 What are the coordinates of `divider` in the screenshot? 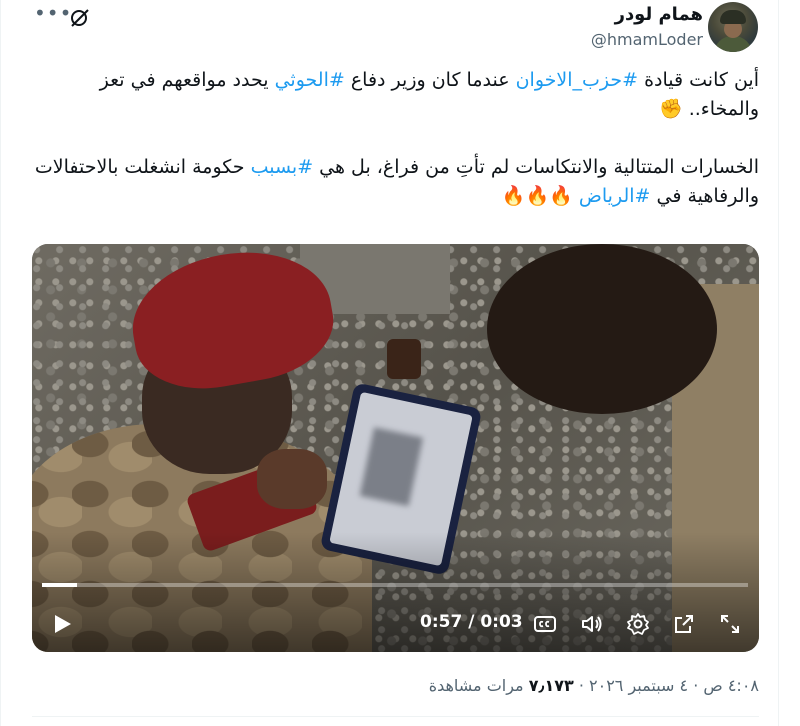 It's located at (395, 716).